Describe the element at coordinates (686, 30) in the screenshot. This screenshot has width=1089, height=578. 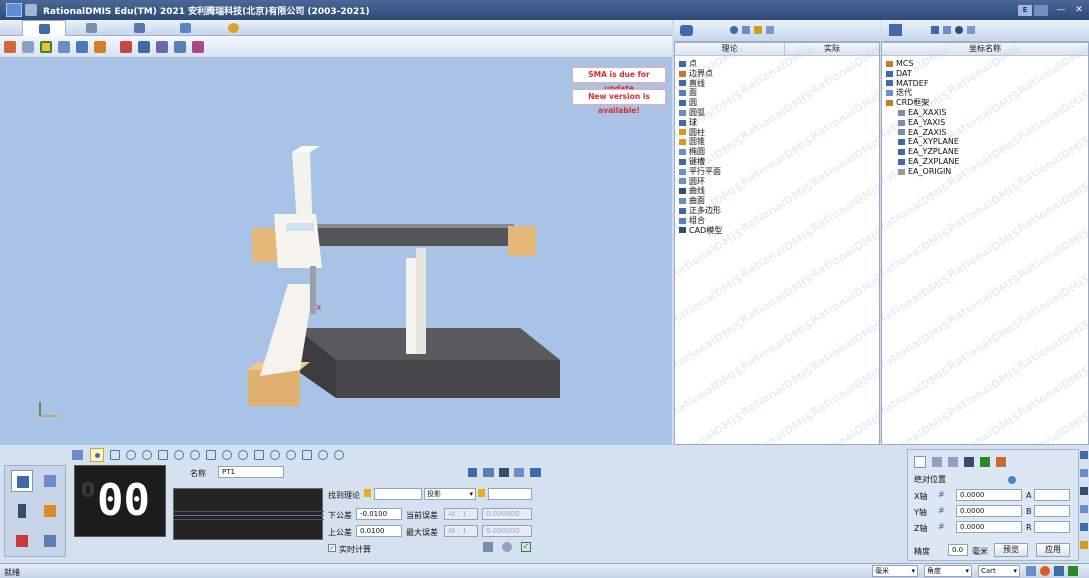
I see `feature-pane-icon` at that location.